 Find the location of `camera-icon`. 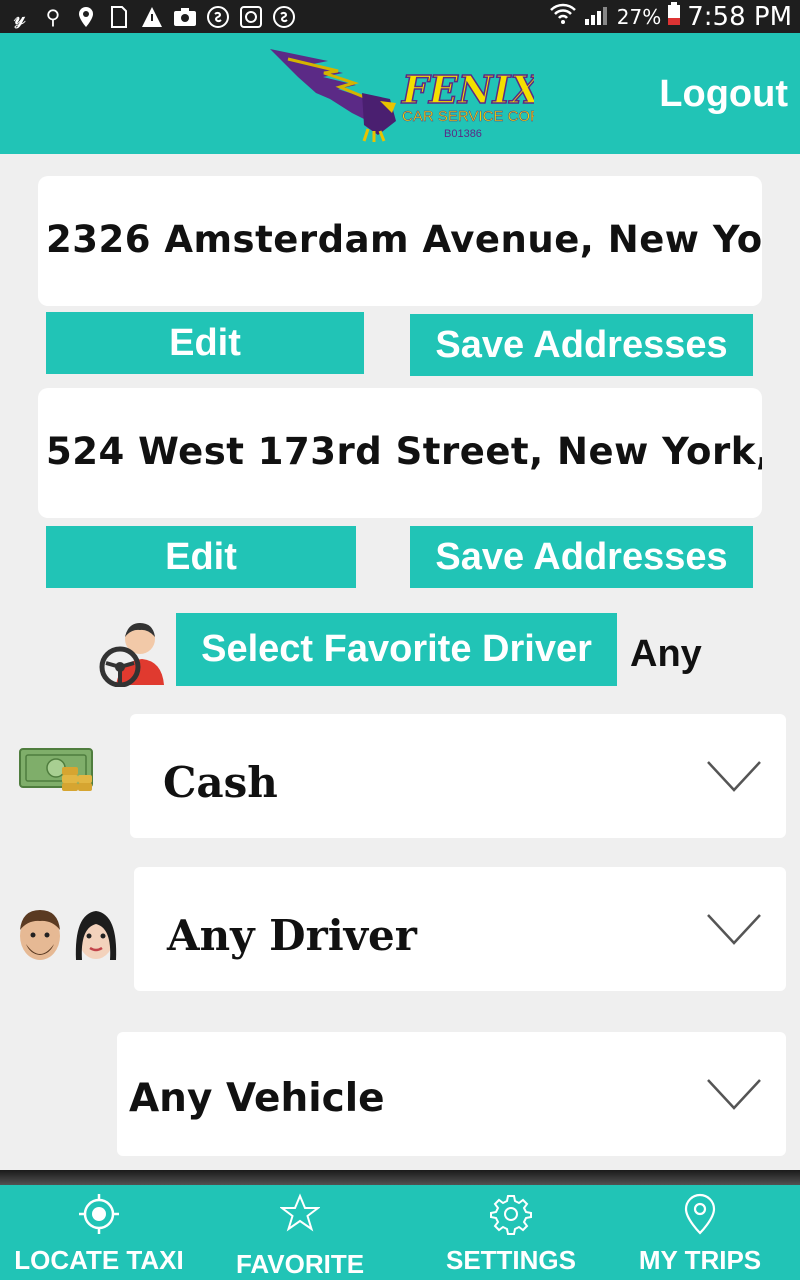

camera-icon is located at coordinates (185, 17).